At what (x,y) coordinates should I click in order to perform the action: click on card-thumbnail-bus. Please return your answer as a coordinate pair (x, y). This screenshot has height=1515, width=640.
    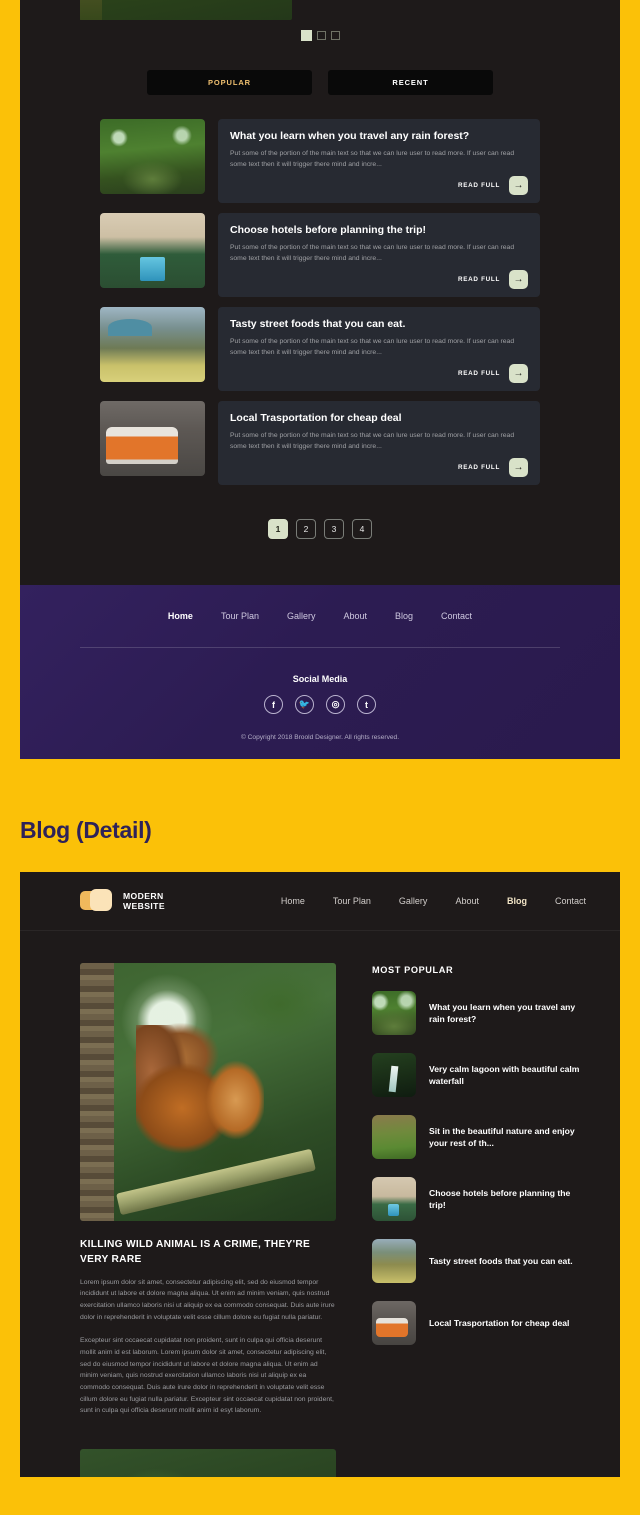
    Looking at the image, I should click on (152, 438).